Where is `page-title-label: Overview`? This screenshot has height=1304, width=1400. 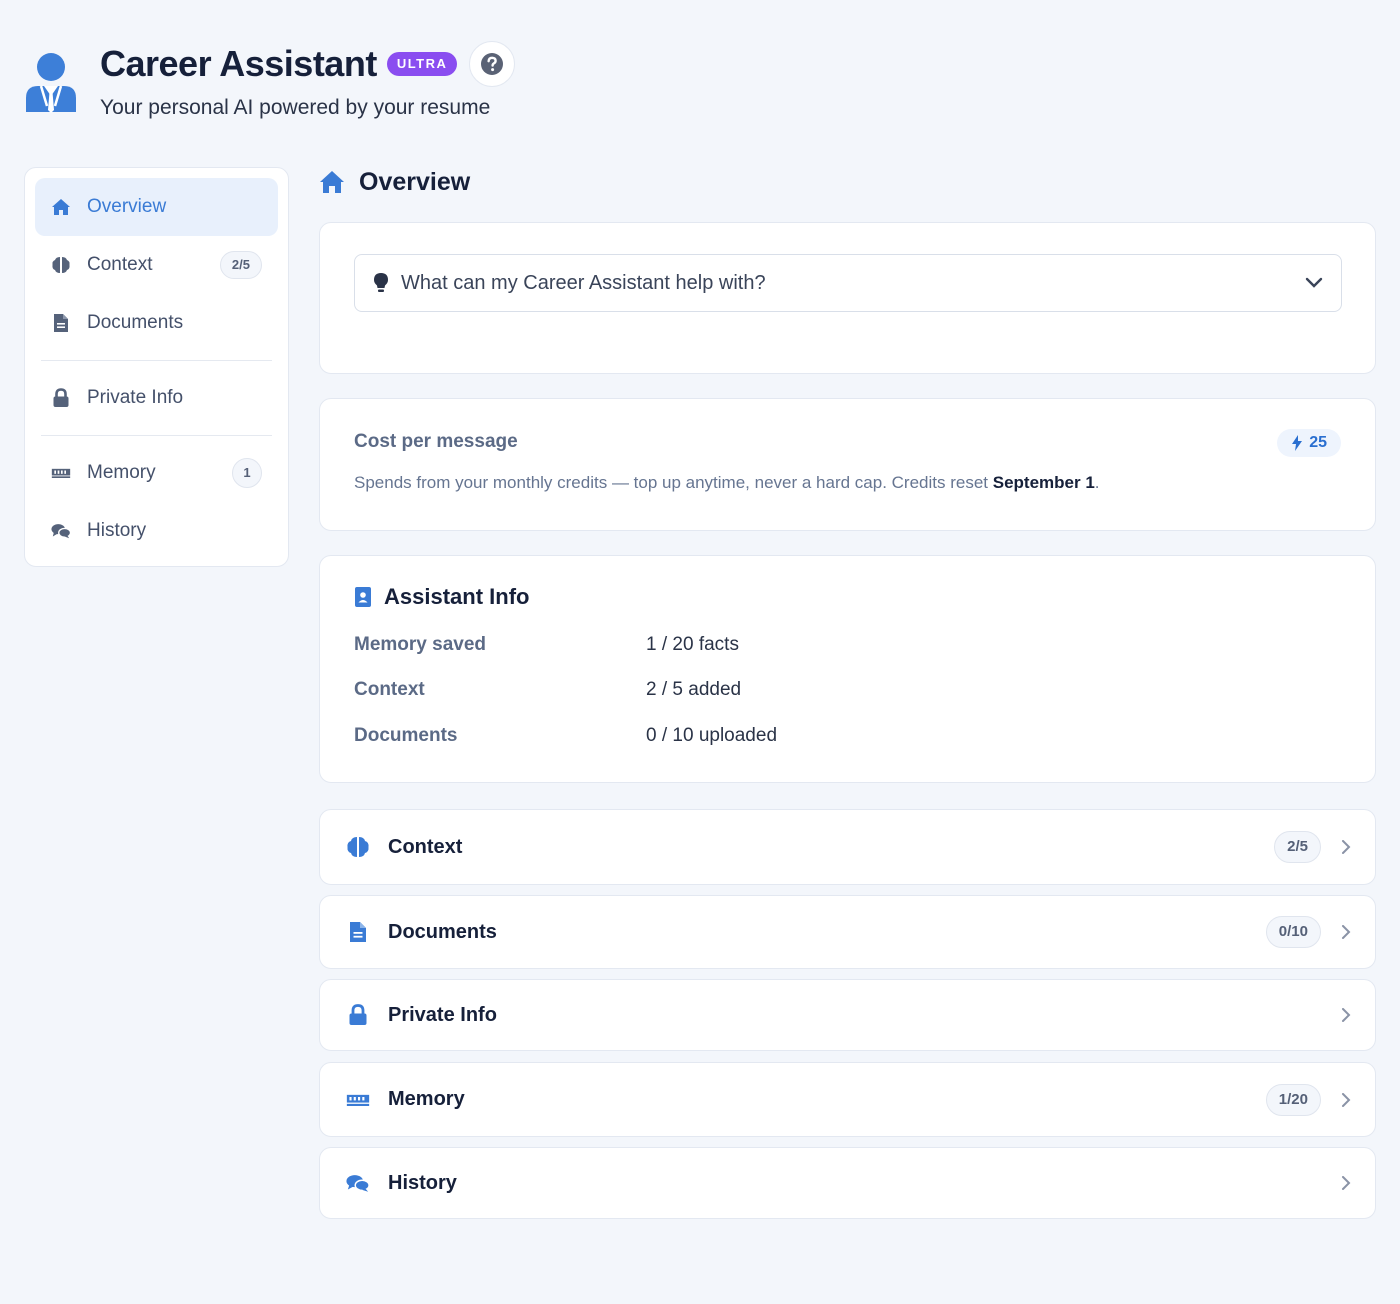 page-title-label: Overview is located at coordinates (415, 181).